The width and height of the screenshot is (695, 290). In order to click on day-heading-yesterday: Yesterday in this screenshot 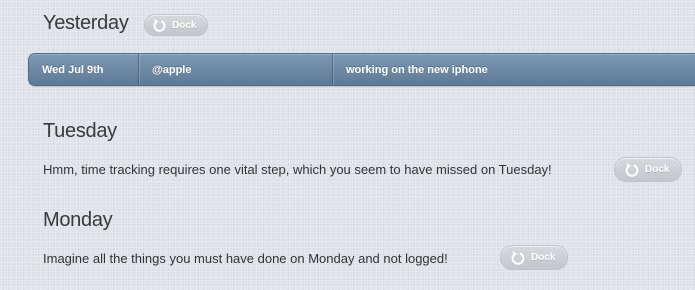, I will do `click(86, 23)`.